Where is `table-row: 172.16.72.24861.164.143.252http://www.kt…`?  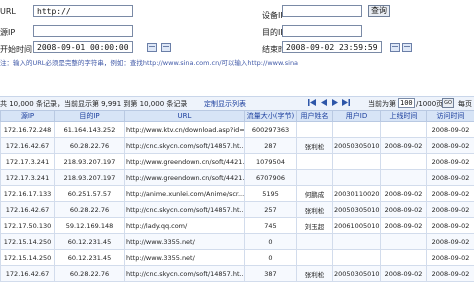 table-row: 172.16.72.24861.164.143.252http://www.kt… is located at coordinates (237, 130).